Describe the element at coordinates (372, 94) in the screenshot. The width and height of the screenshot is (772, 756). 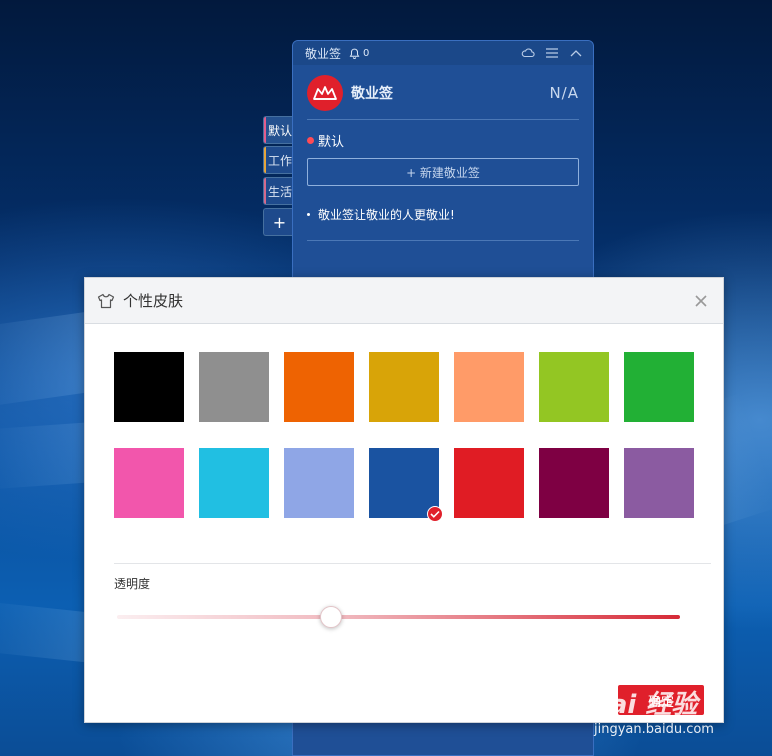
I see `app-name: 敬业签` at that location.